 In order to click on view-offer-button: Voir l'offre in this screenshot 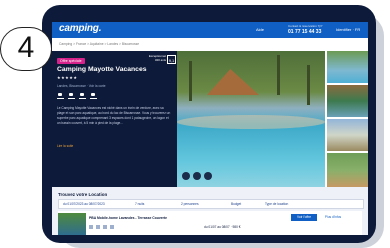, I will do `click(304, 217)`.